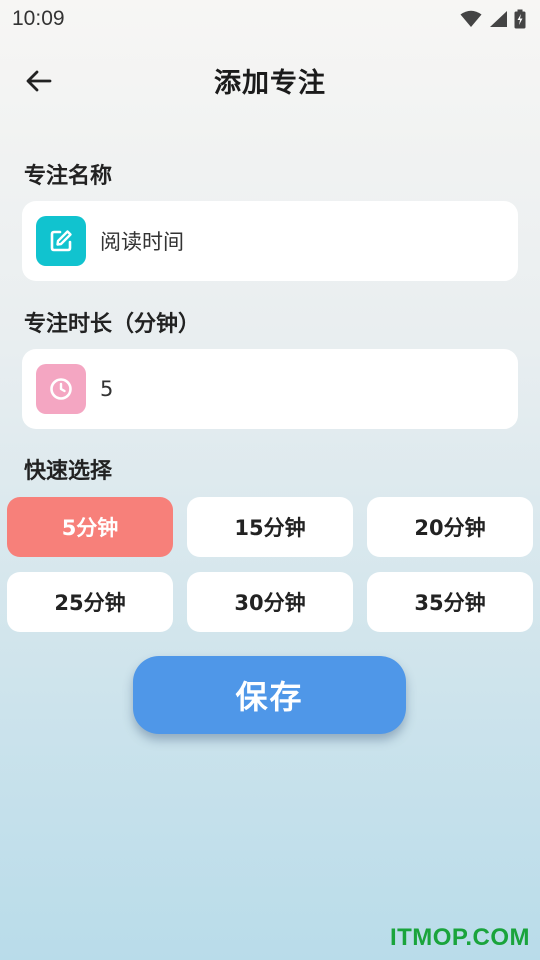 The image size is (540, 960). What do you see at coordinates (270, 564) in the screenshot?
I see `quick-select-grid: 5分钟 15分钟 20分钟 25分钟 30分钟 35分钟` at bounding box center [270, 564].